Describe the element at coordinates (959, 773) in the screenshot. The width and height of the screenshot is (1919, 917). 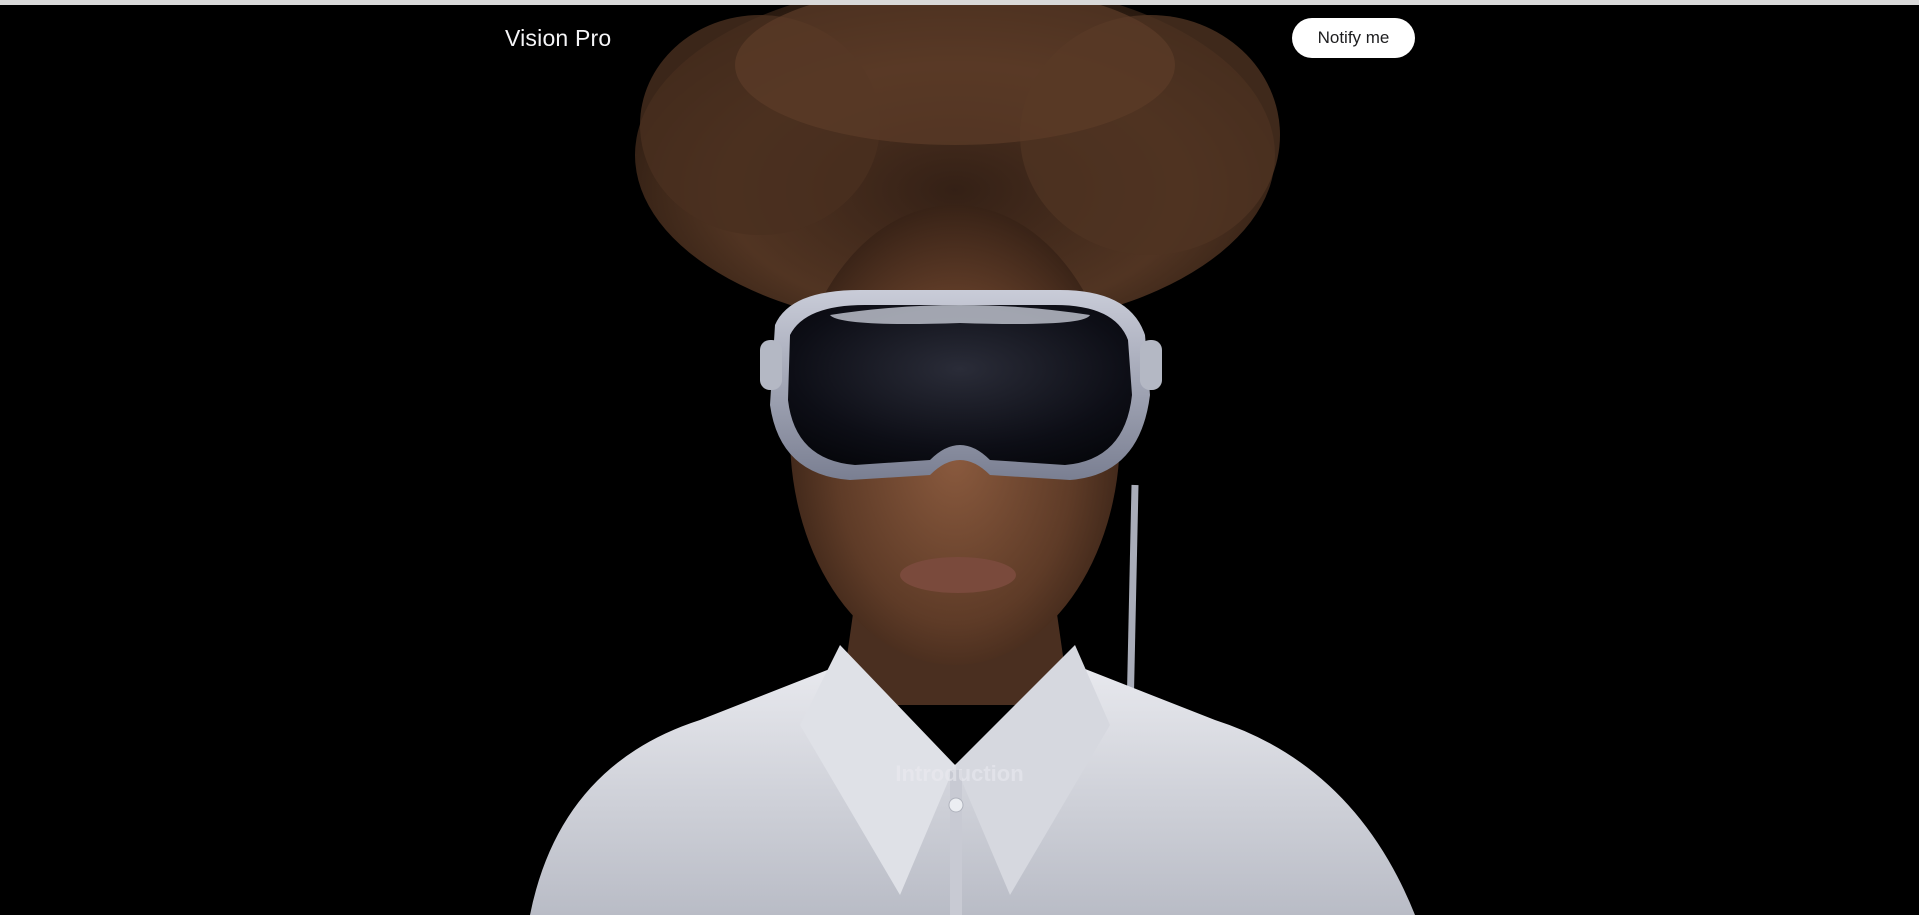
I see `hero-caption: Introduction` at that location.